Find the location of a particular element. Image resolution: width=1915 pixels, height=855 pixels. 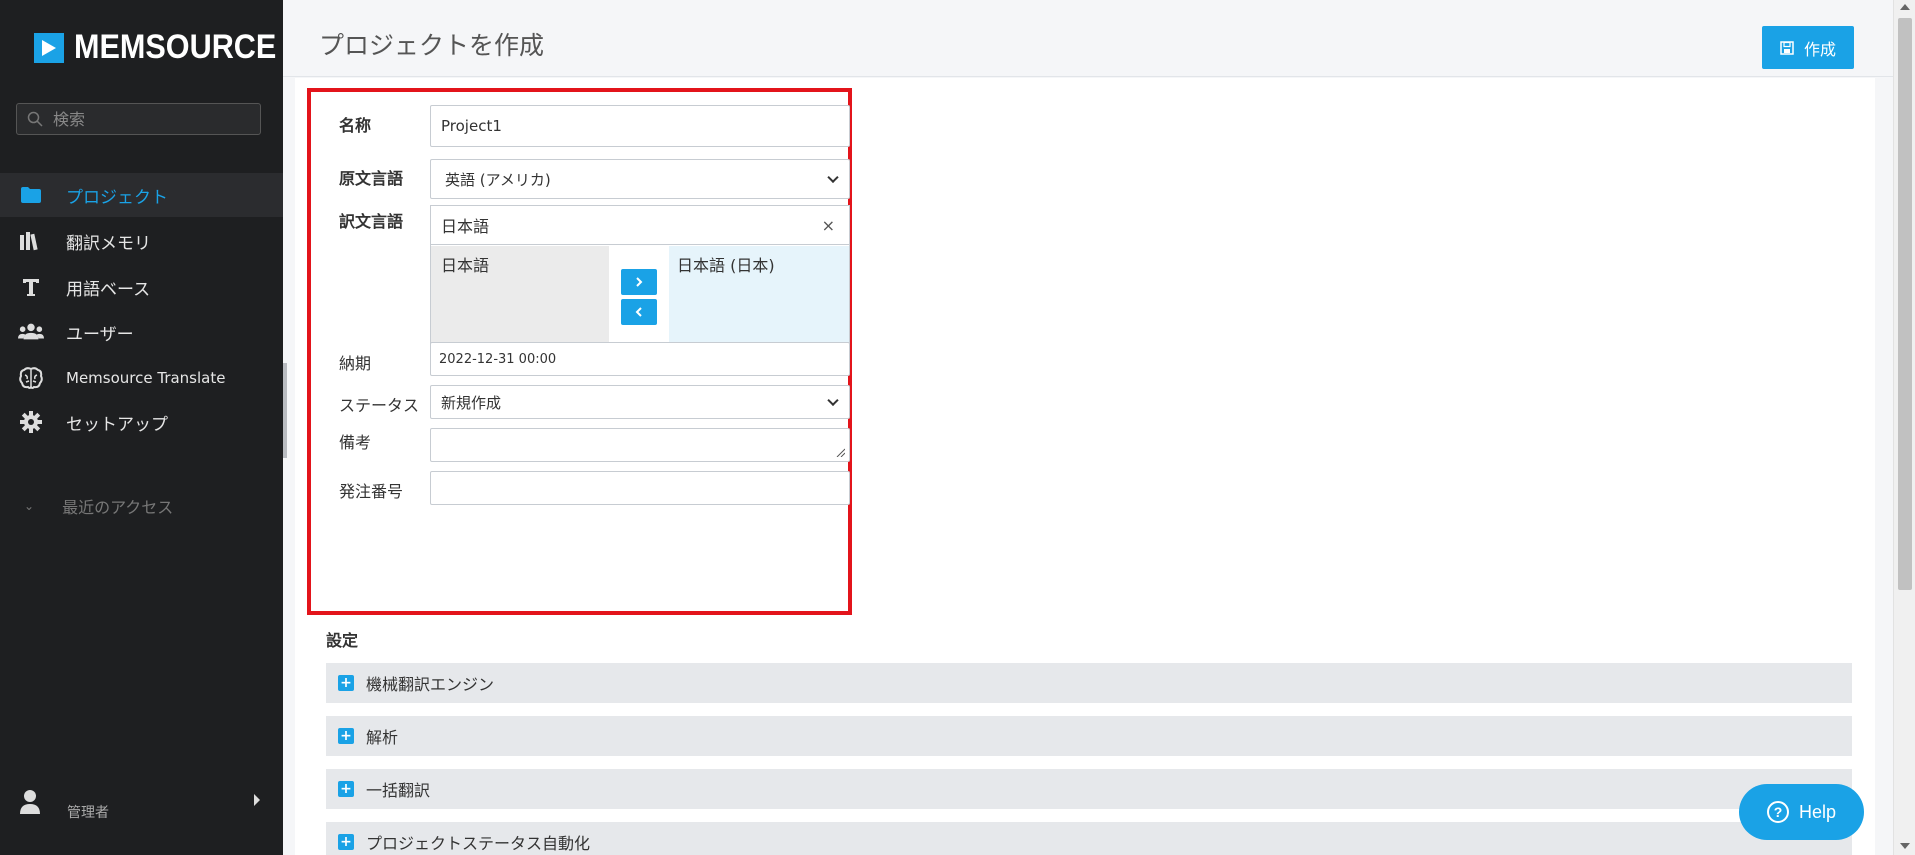

sidebar-resize-handle is located at coordinates (285, 410).